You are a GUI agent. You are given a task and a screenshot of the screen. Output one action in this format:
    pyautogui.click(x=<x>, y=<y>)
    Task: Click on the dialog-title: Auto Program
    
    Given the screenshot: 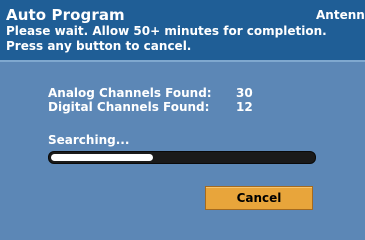 What is the action you would take?
    pyautogui.click(x=65, y=15)
    